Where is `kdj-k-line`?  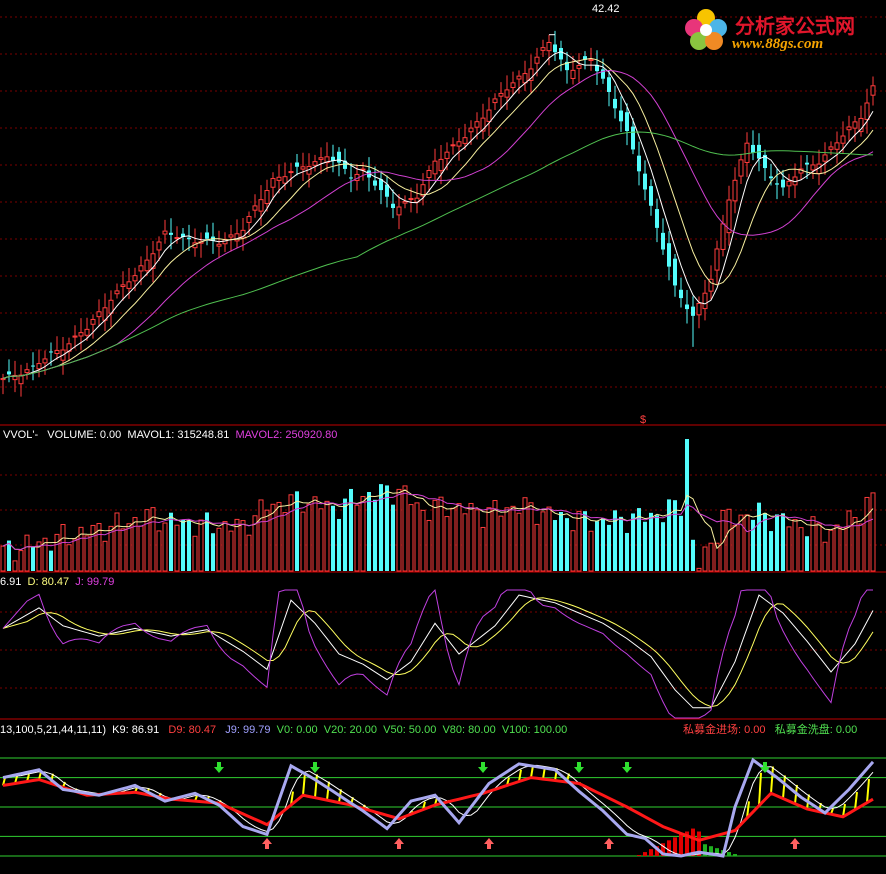 kdj-k-line is located at coordinates (438, 651).